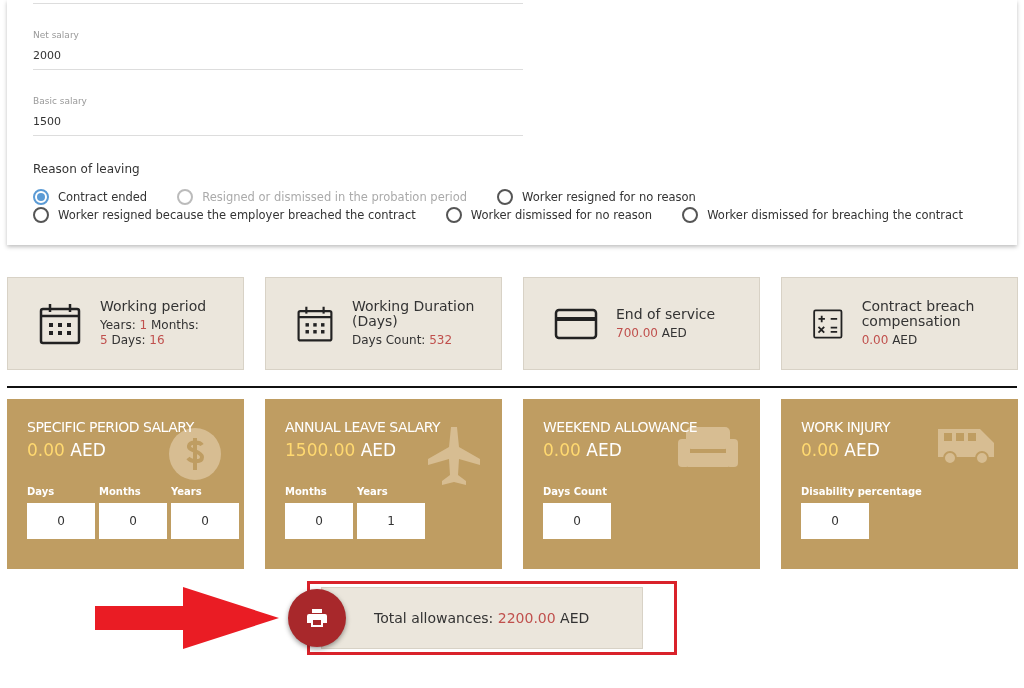 The height and width of the screenshot is (688, 1024). What do you see at coordinates (549, 215) in the screenshot?
I see `radio-option: Worker dismissed for no reason` at bounding box center [549, 215].